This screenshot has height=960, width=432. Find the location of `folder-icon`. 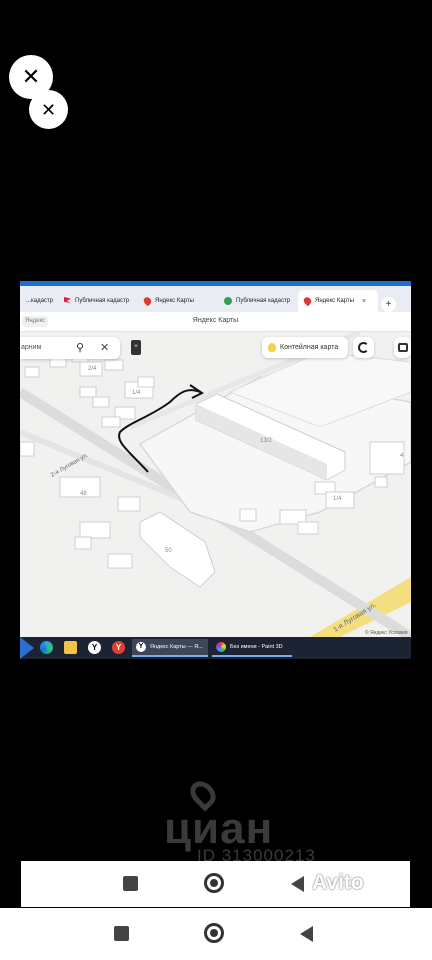

folder-icon is located at coordinates (70, 647).